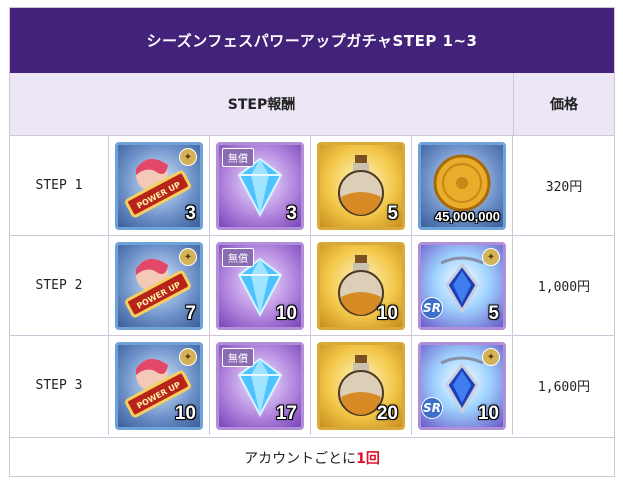 The image size is (623, 481). I want to click on potion-icon: 20, so click(361, 386).